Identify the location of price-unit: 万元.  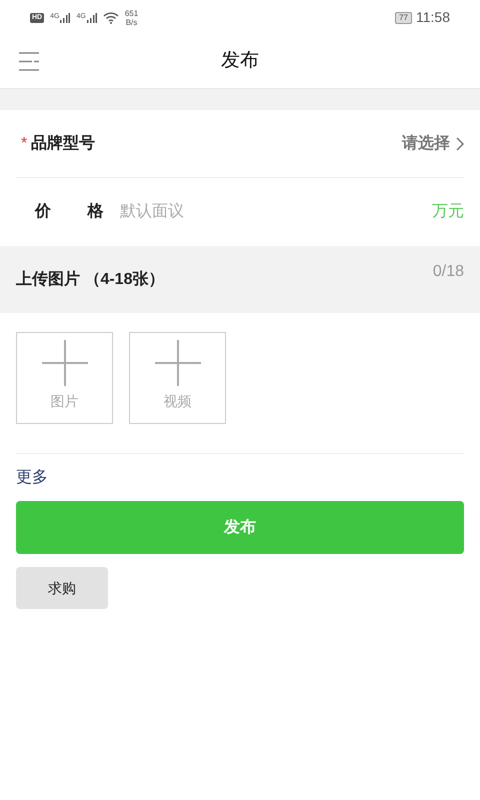
(448, 212).